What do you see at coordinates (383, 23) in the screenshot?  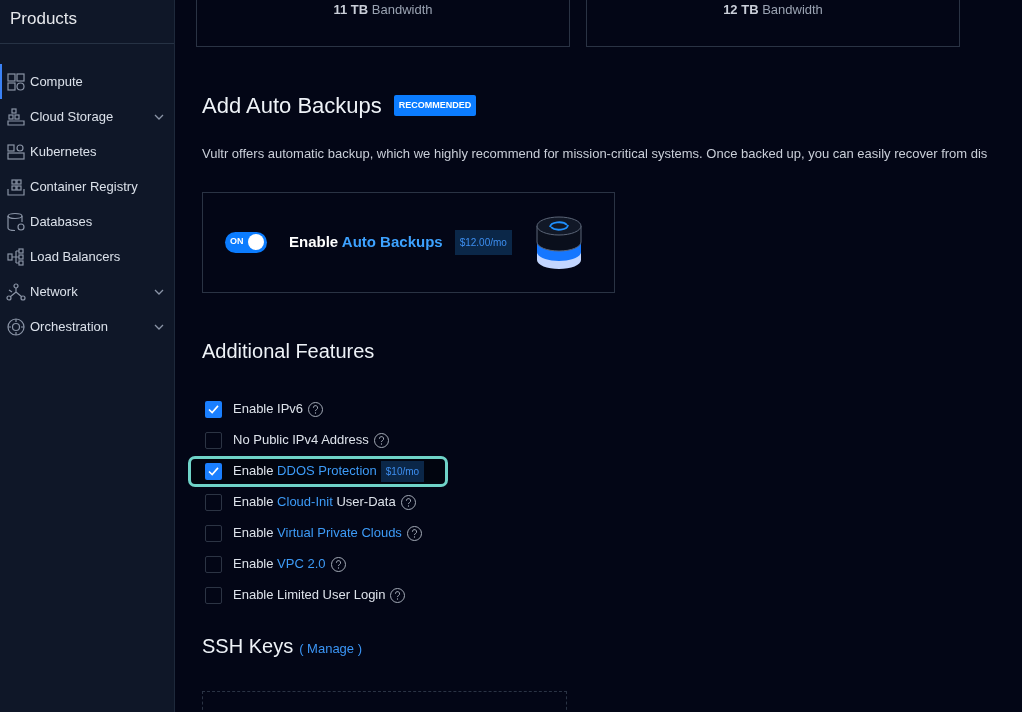 I see `plan-card: 11 TB Bandwidth` at bounding box center [383, 23].